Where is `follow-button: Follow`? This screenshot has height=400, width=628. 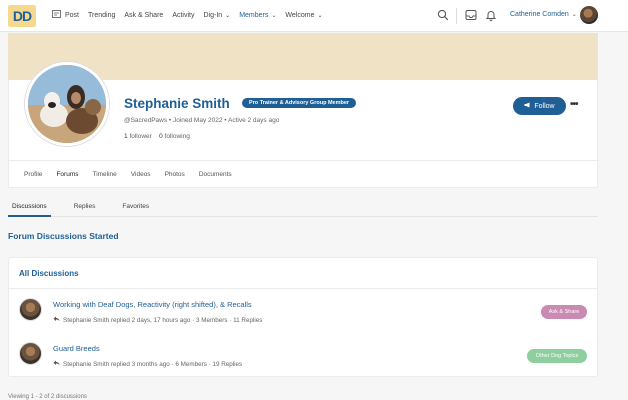
follow-button: Follow is located at coordinates (539, 106).